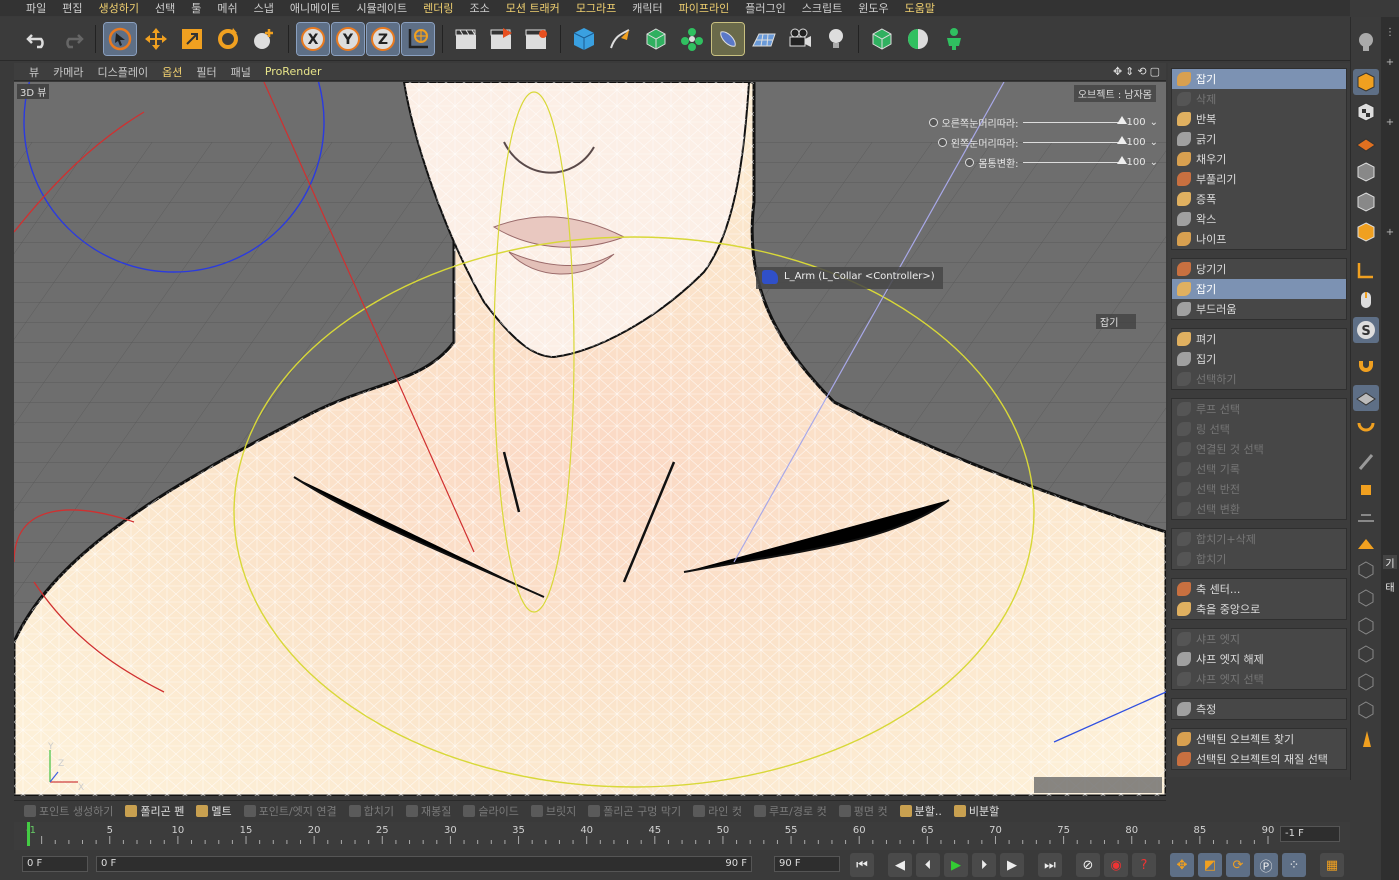  What do you see at coordinates (430, 811) in the screenshot?
I see `polybar-tool-5: 재봉질` at bounding box center [430, 811].